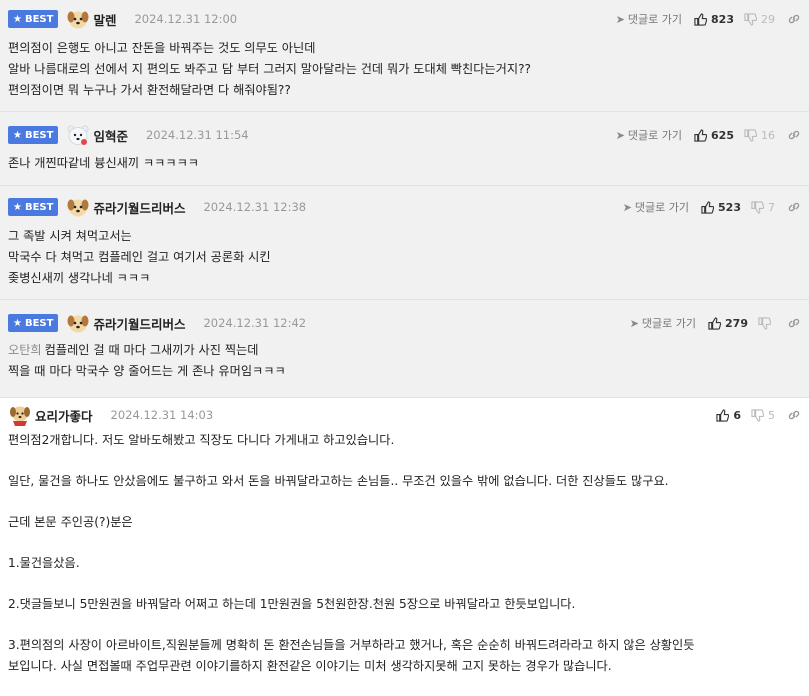 The width and height of the screenshot is (809, 696). Describe the element at coordinates (162, 415) in the screenshot. I see `comment-date: 2024.12.31 14:03` at that location.